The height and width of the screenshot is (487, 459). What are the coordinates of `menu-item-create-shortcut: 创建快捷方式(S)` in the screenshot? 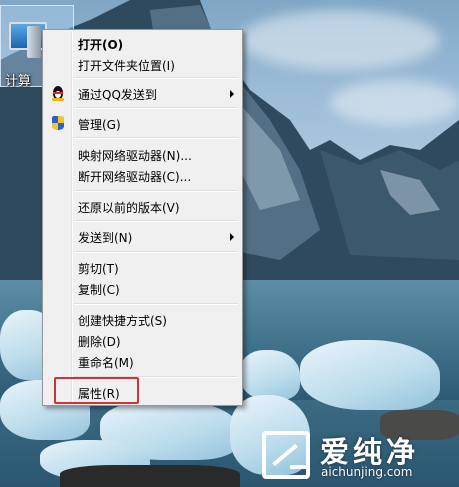 It's located at (142, 319).